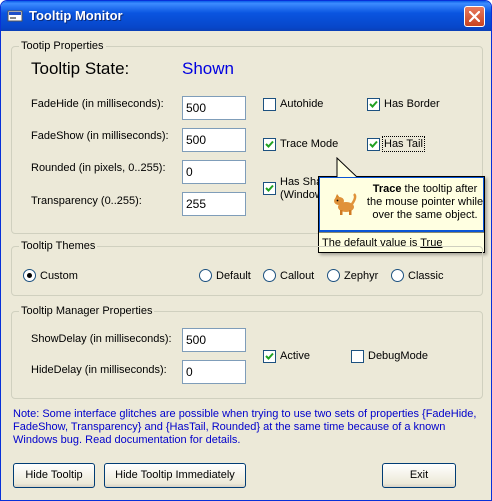 This screenshot has width=492, height=501. Describe the element at coordinates (233, 276) in the screenshot. I see `theme-label-default: Default` at that location.